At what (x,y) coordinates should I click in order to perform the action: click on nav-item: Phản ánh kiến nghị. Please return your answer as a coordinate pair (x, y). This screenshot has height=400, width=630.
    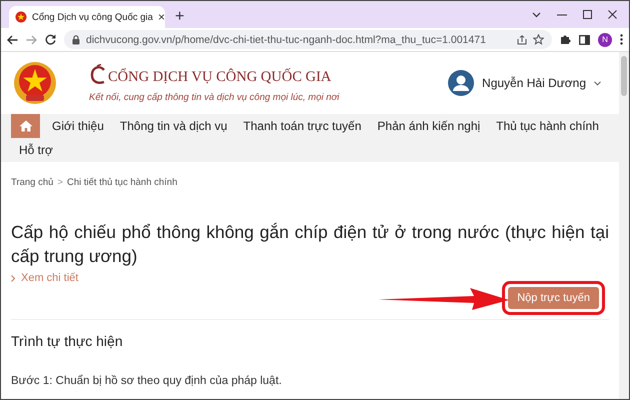
    Looking at the image, I should click on (428, 126).